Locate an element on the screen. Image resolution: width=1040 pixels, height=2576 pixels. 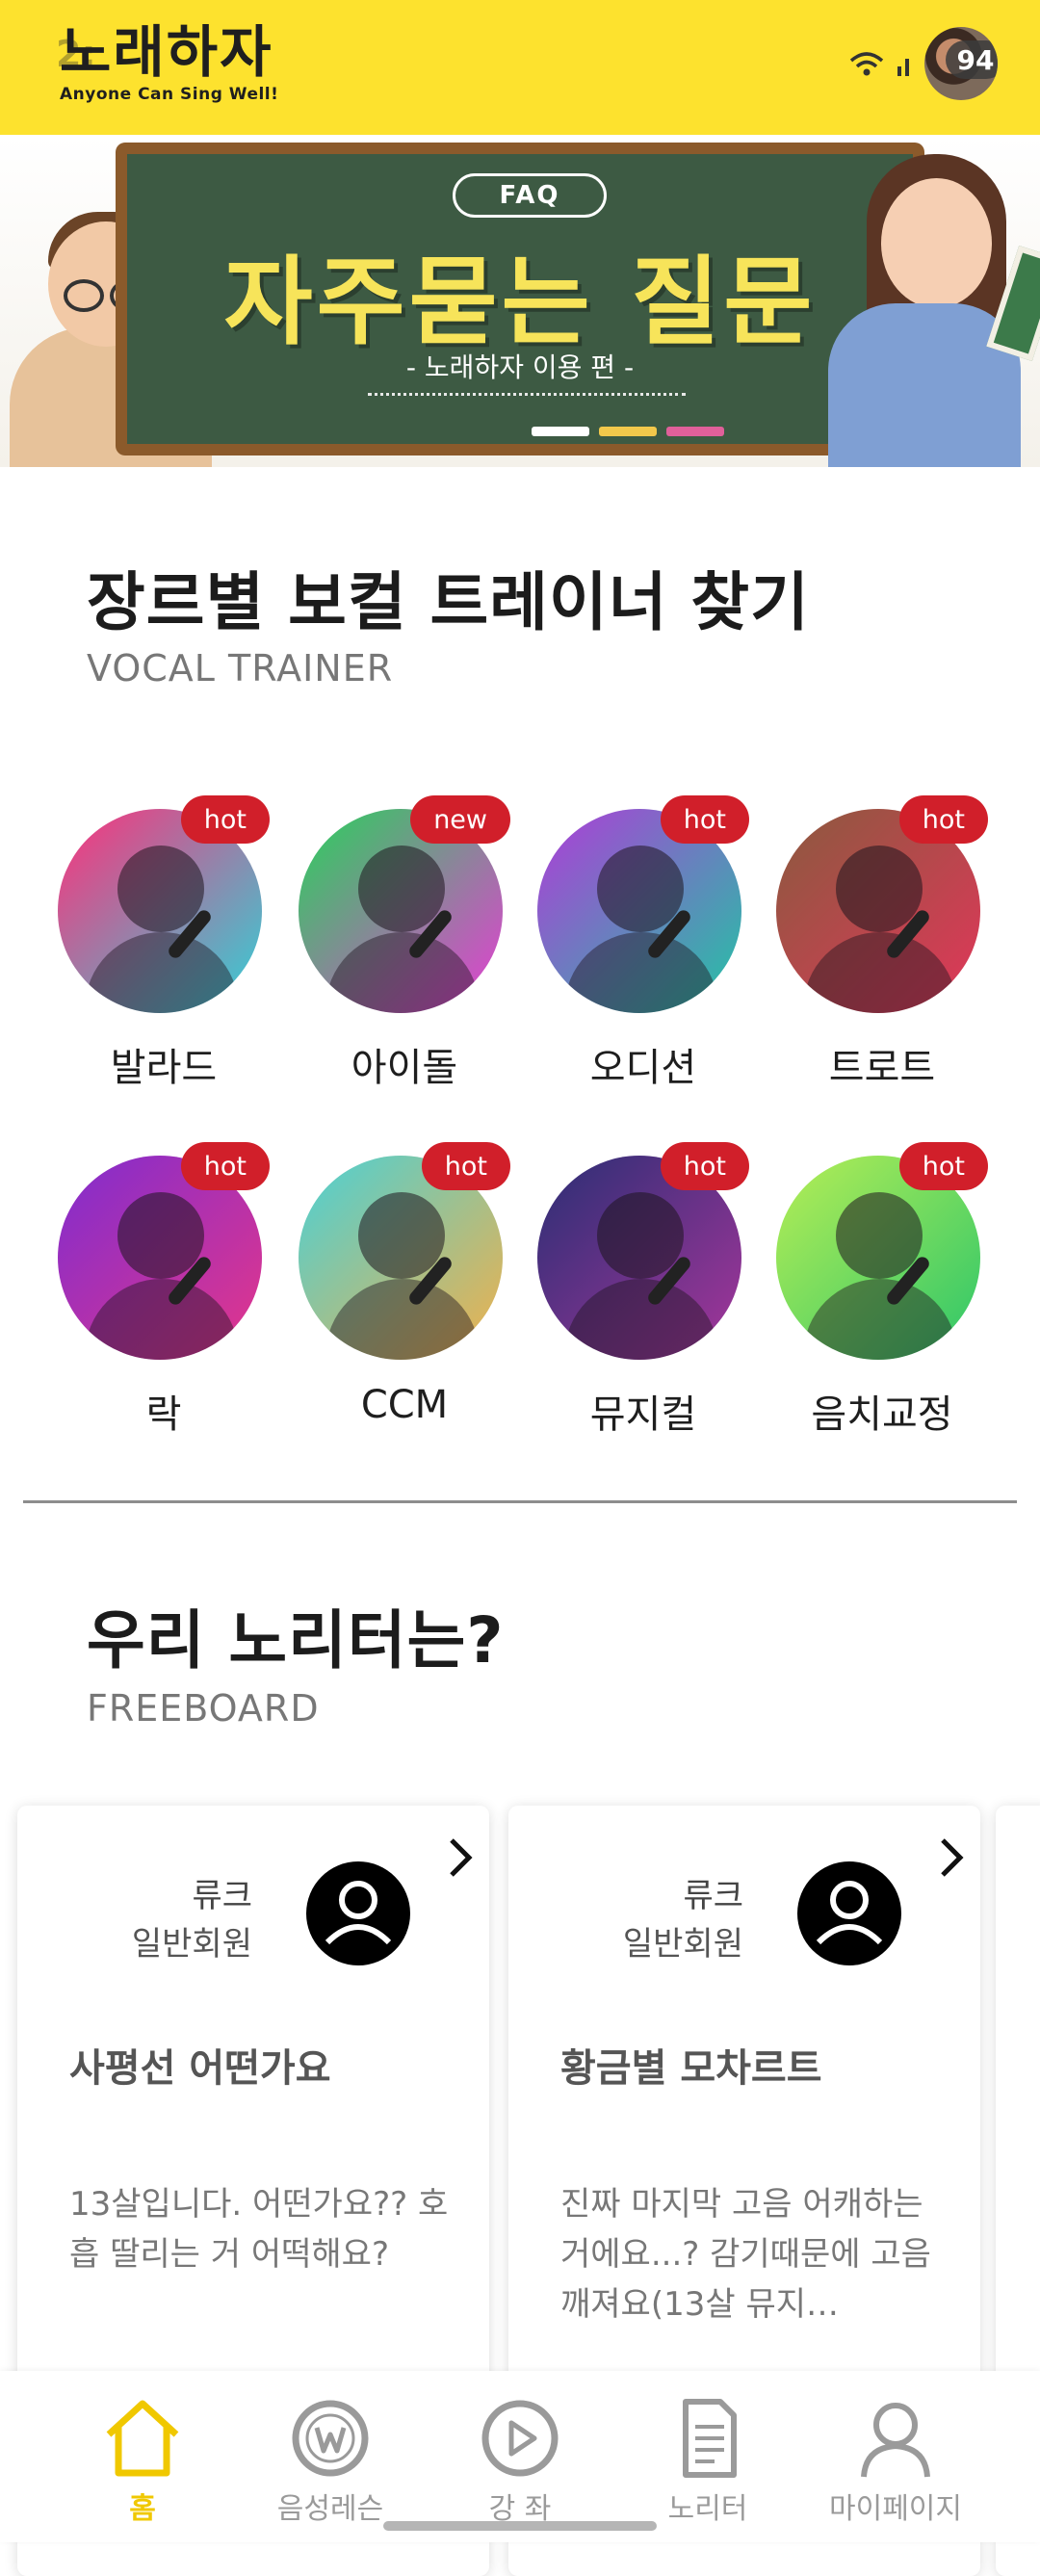
genre-badge: new is located at coordinates (460, 819).